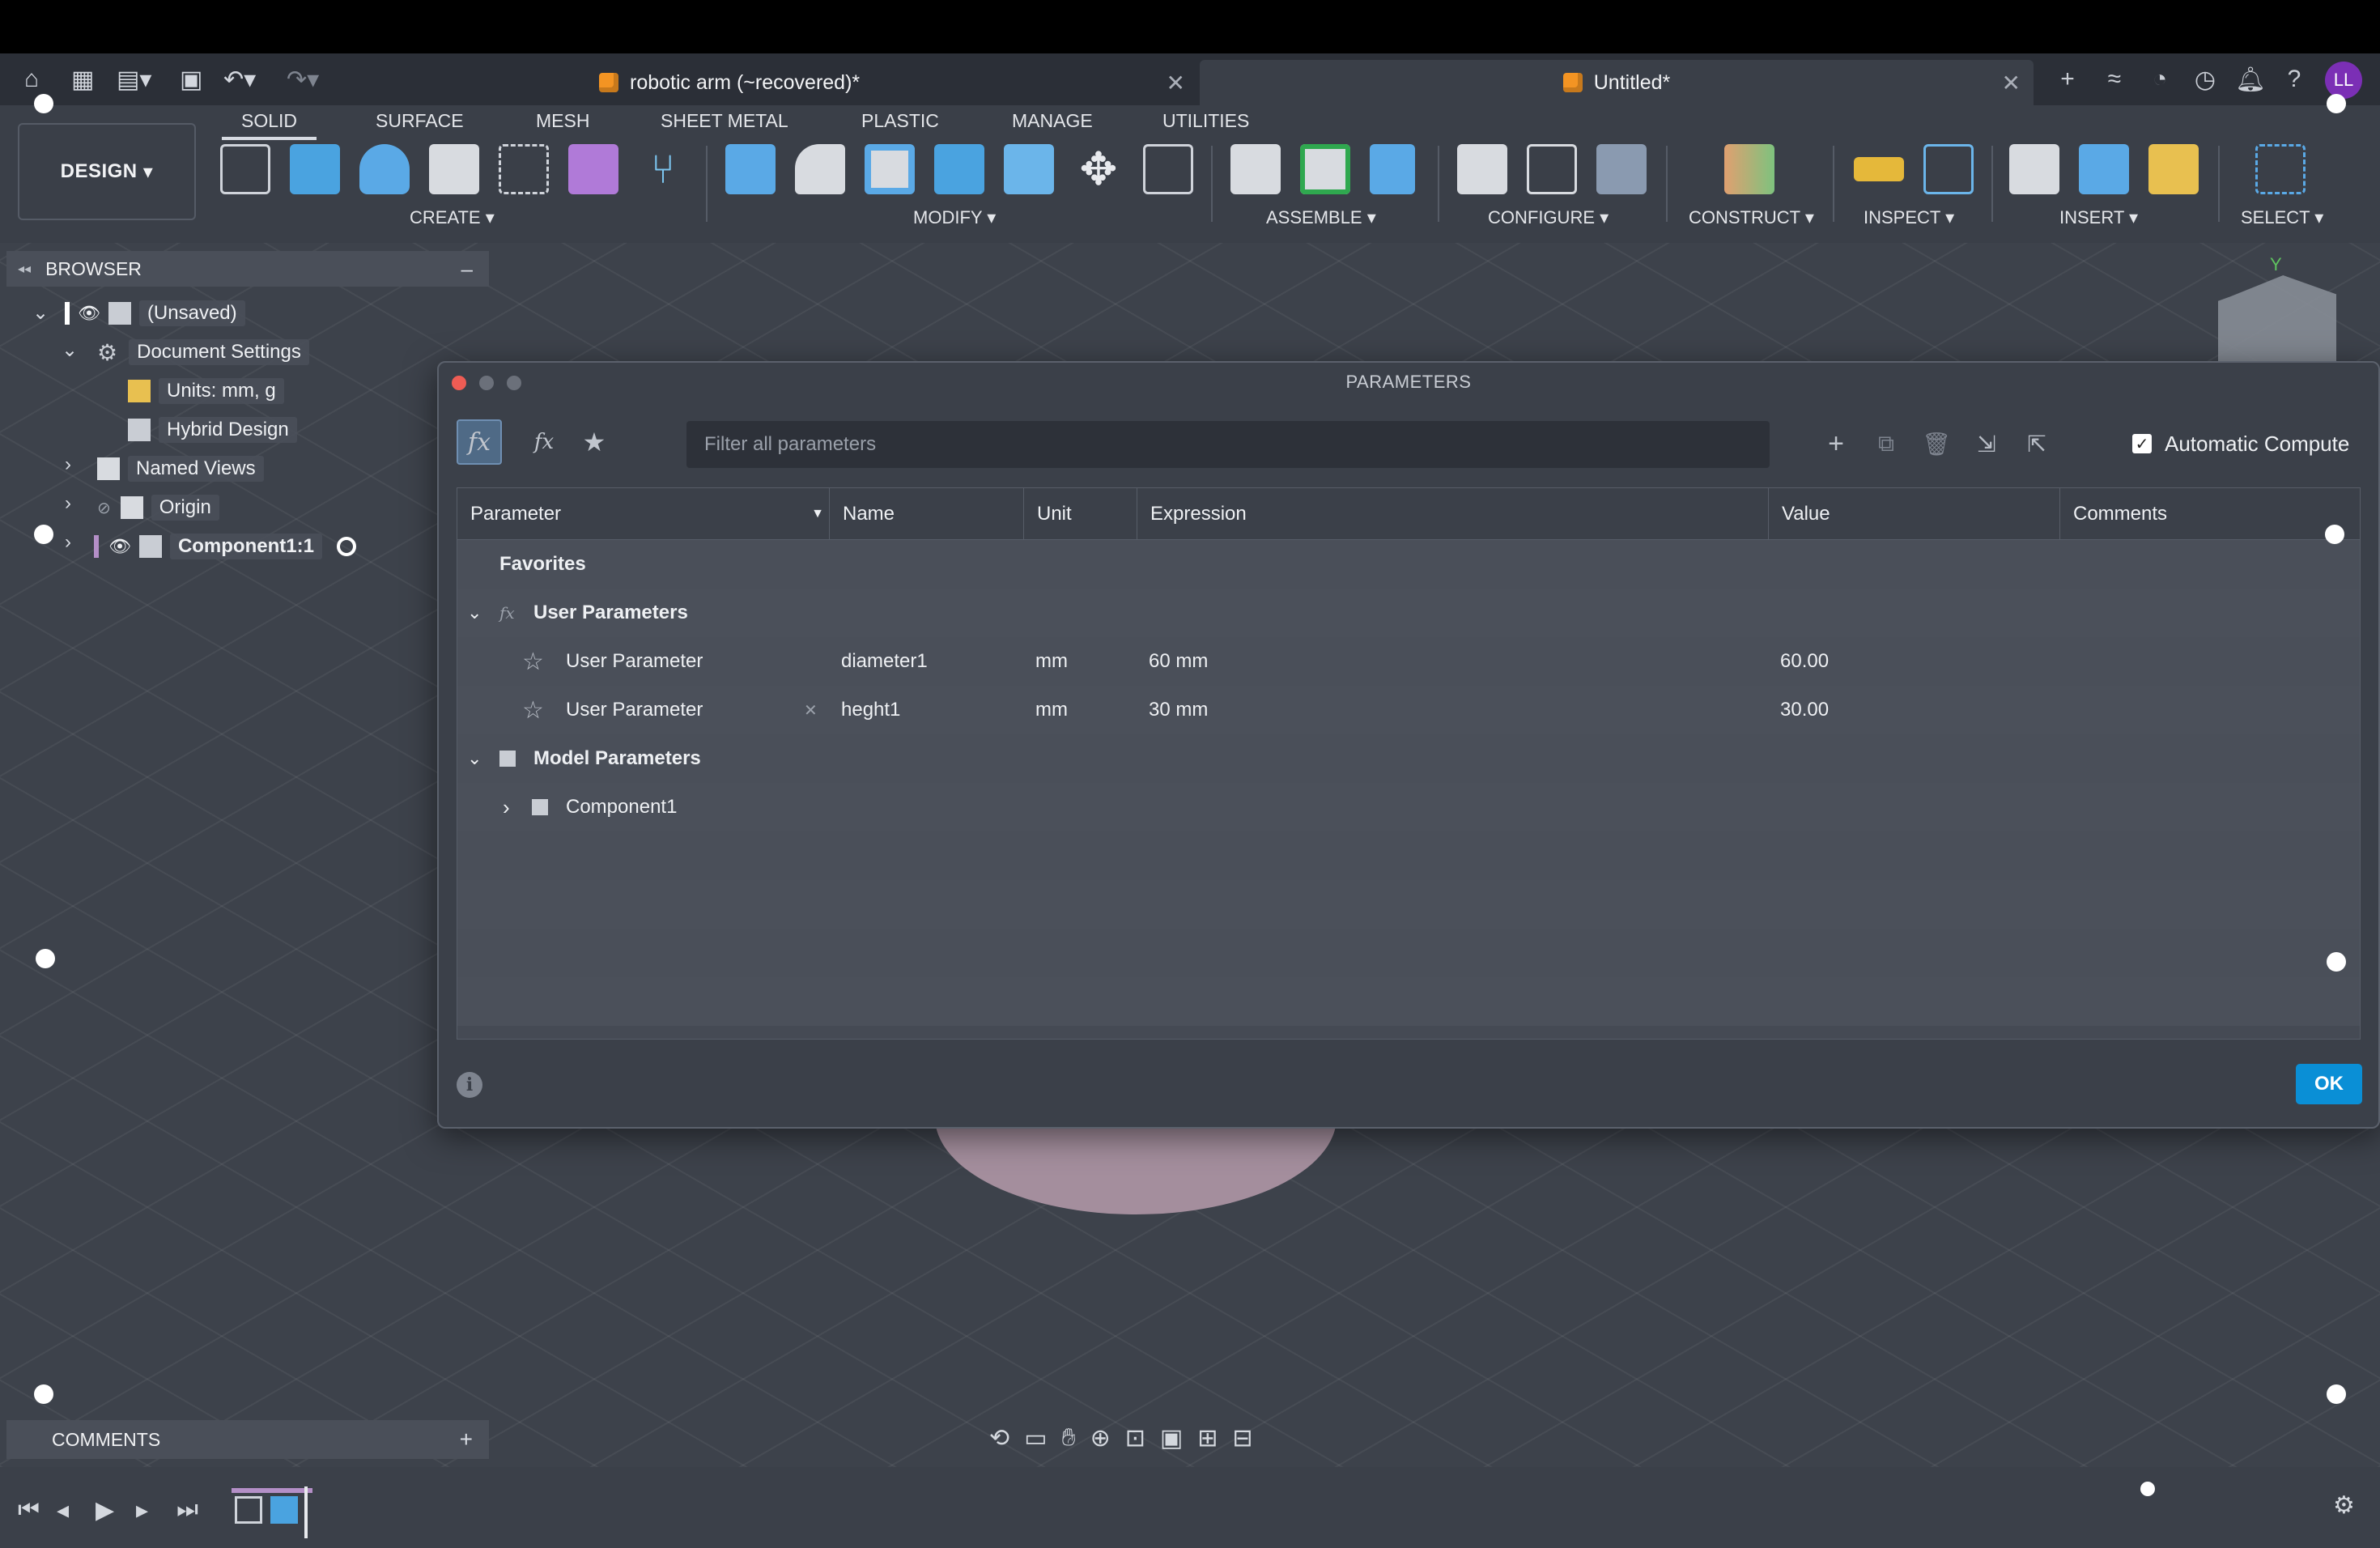 The image size is (2380, 1548). I want to click on column-expression: Expression, so click(1453, 514).